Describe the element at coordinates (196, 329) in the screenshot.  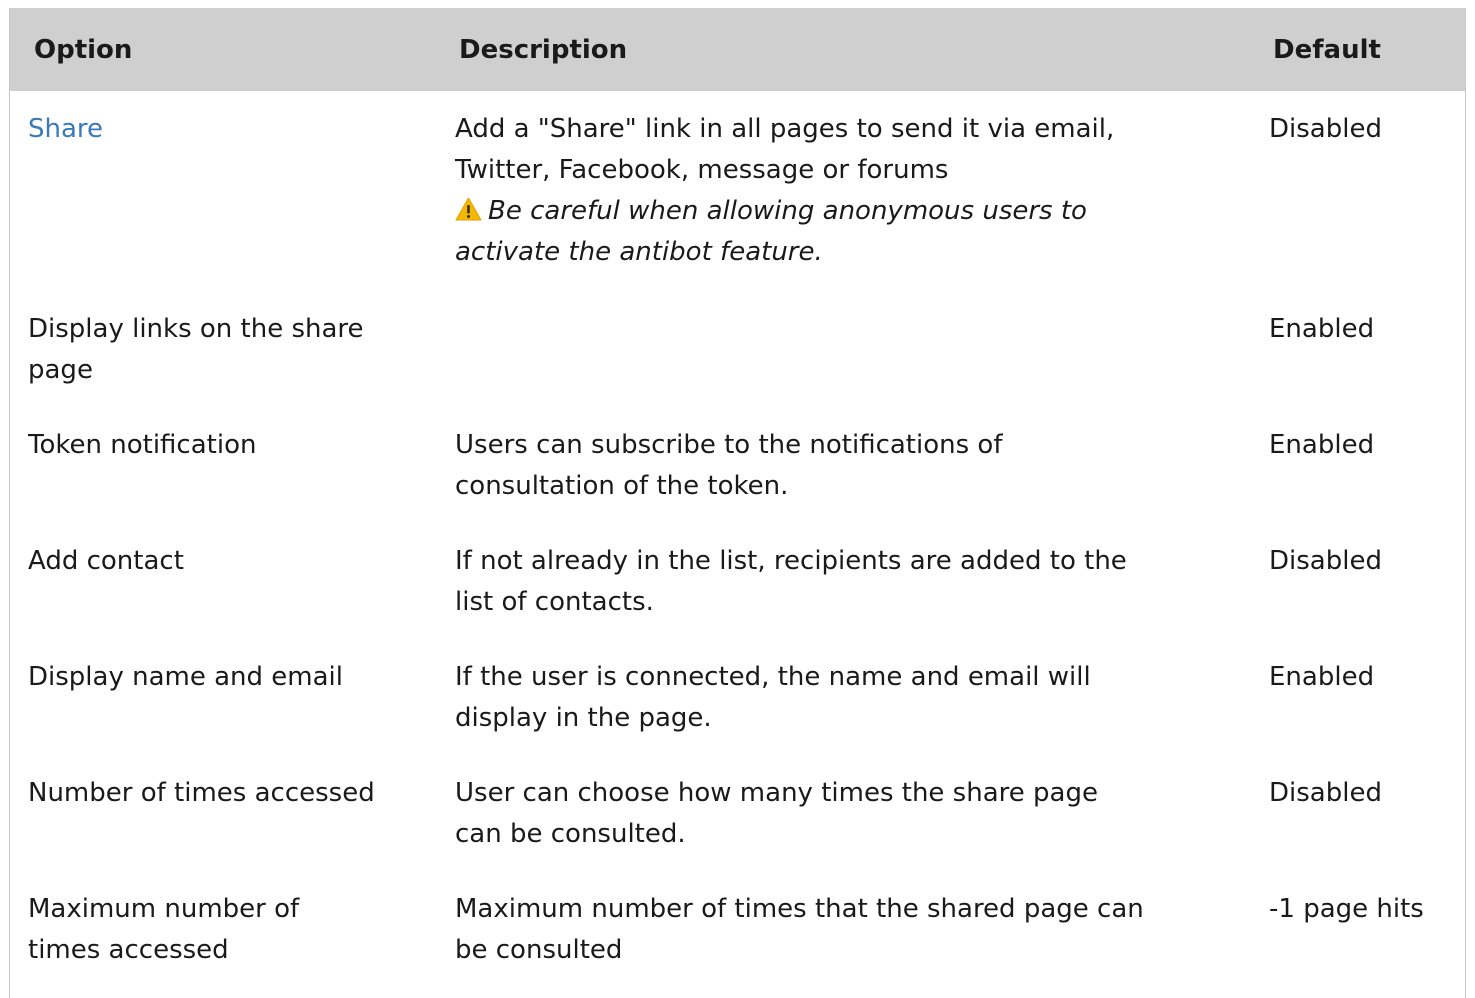
I see `option-line: Display links on the share` at that location.